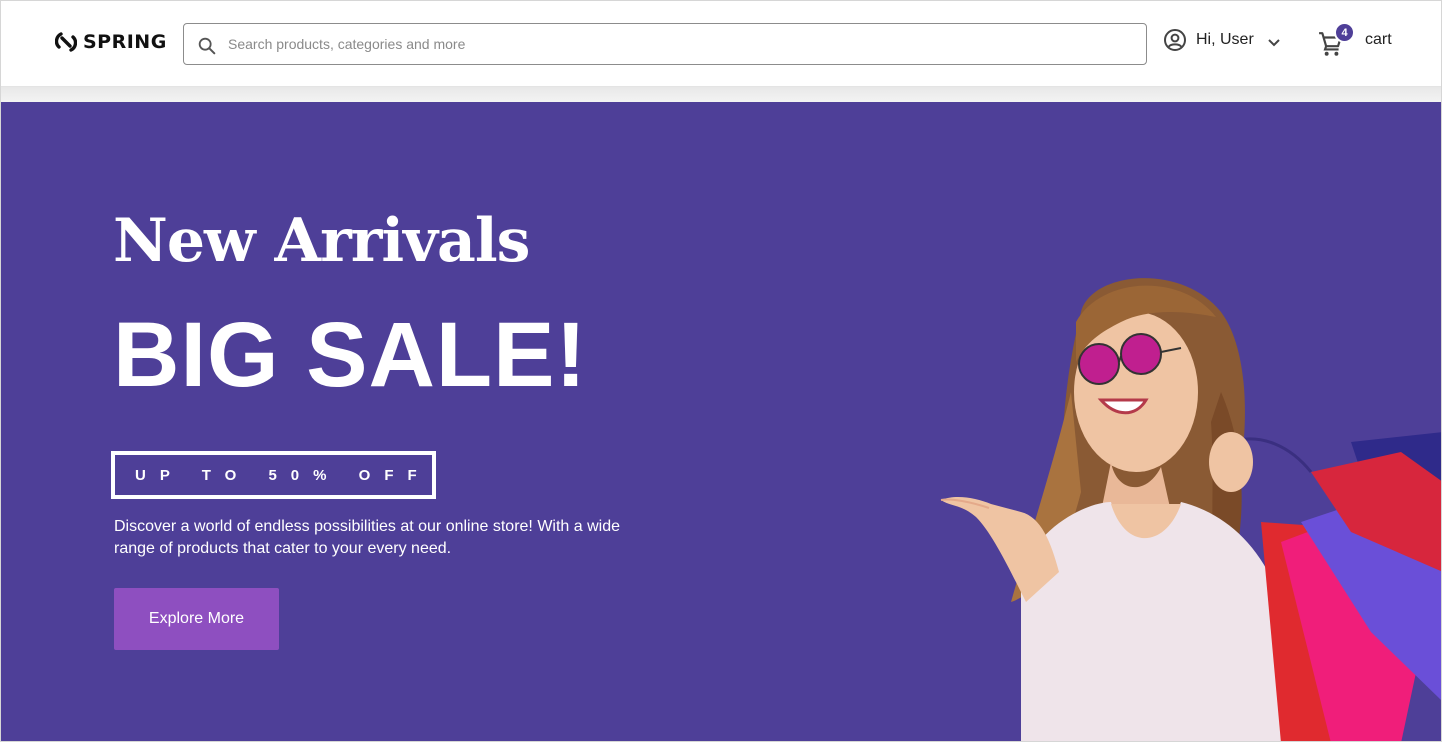 This screenshot has height=742, width=1442. What do you see at coordinates (1344, 32) in the screenshot?
I see `cart-count-badge: 4` at bounding box center [1344, 32].